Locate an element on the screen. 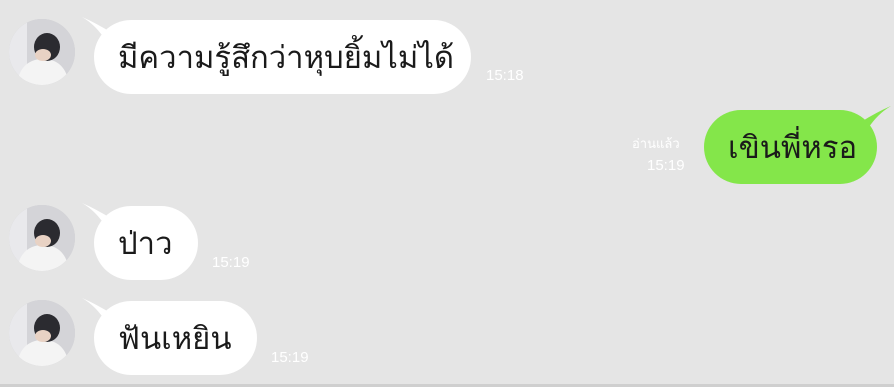 This screenshot has height=387, width=894. message-text: ป่าว is located at coordinates (145, 244).